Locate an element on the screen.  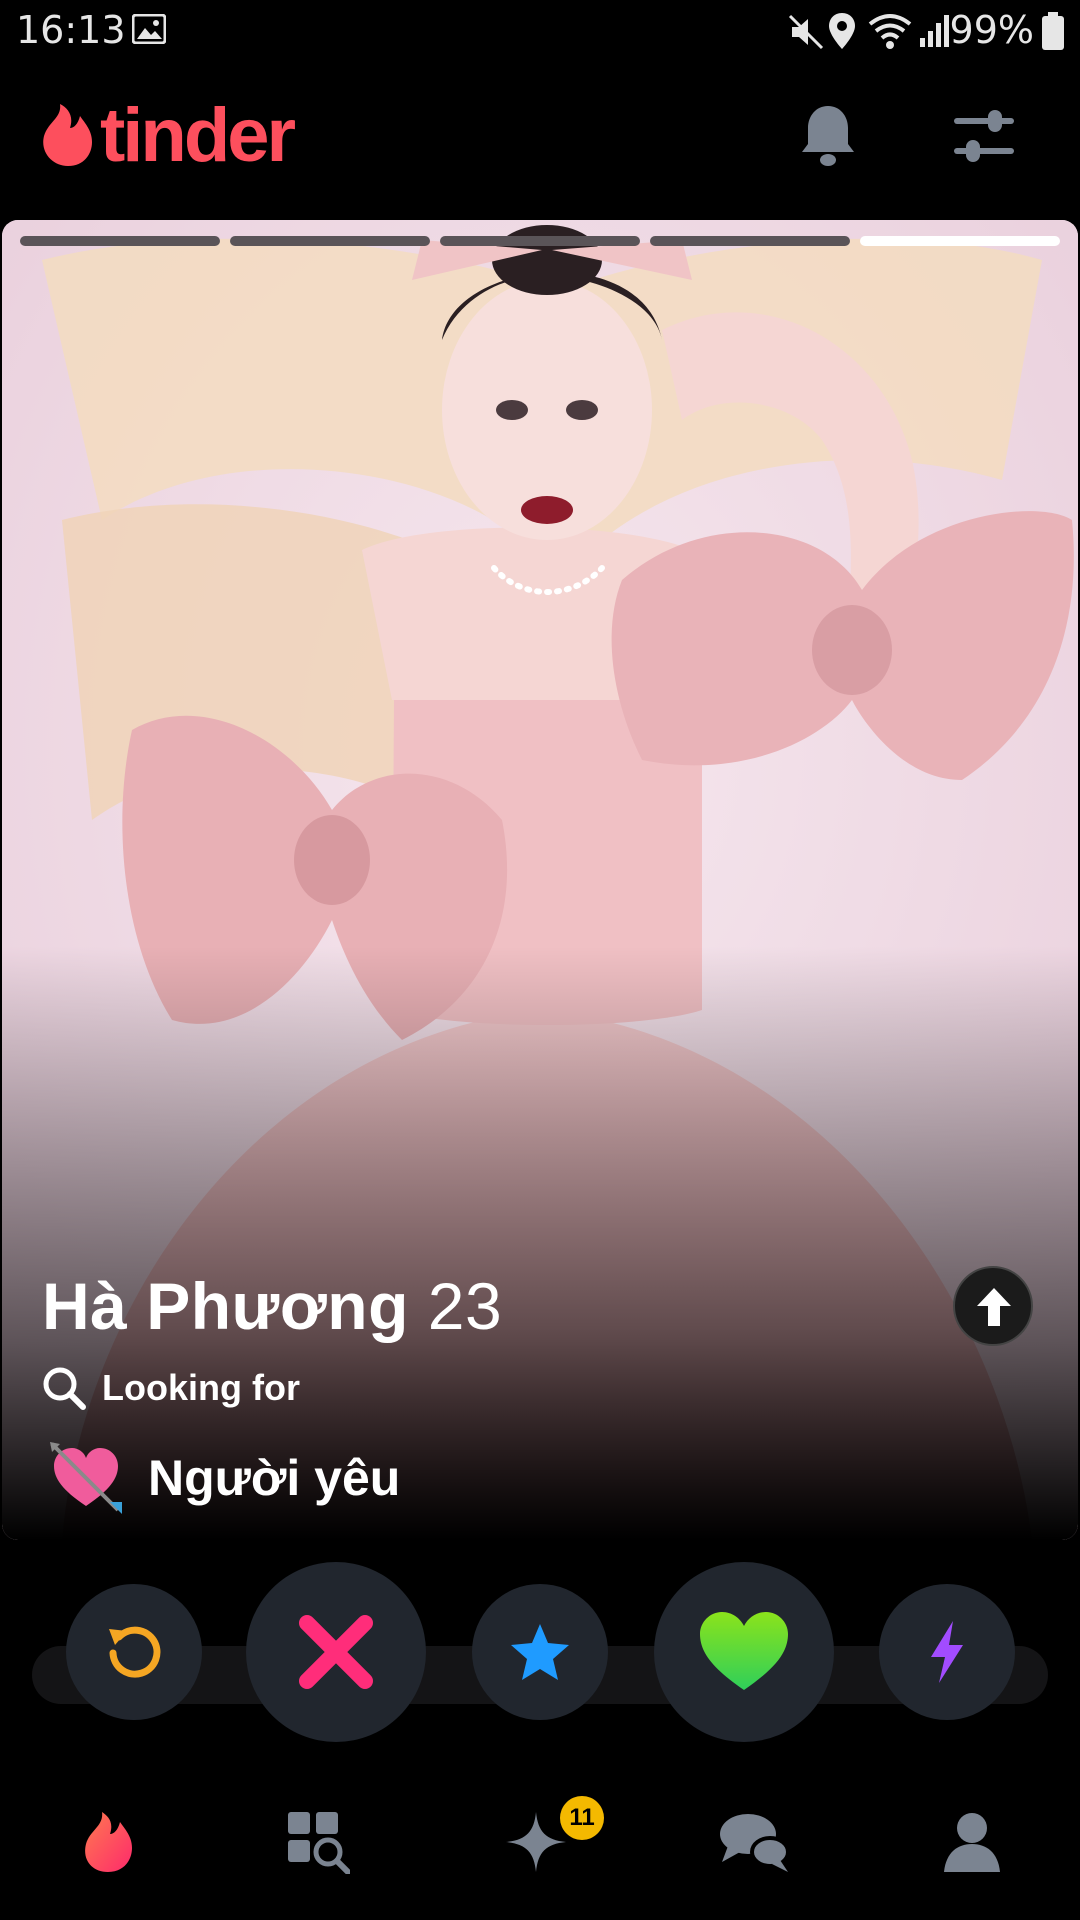
nav-profile-icon is located at coordinates (972, 1842).